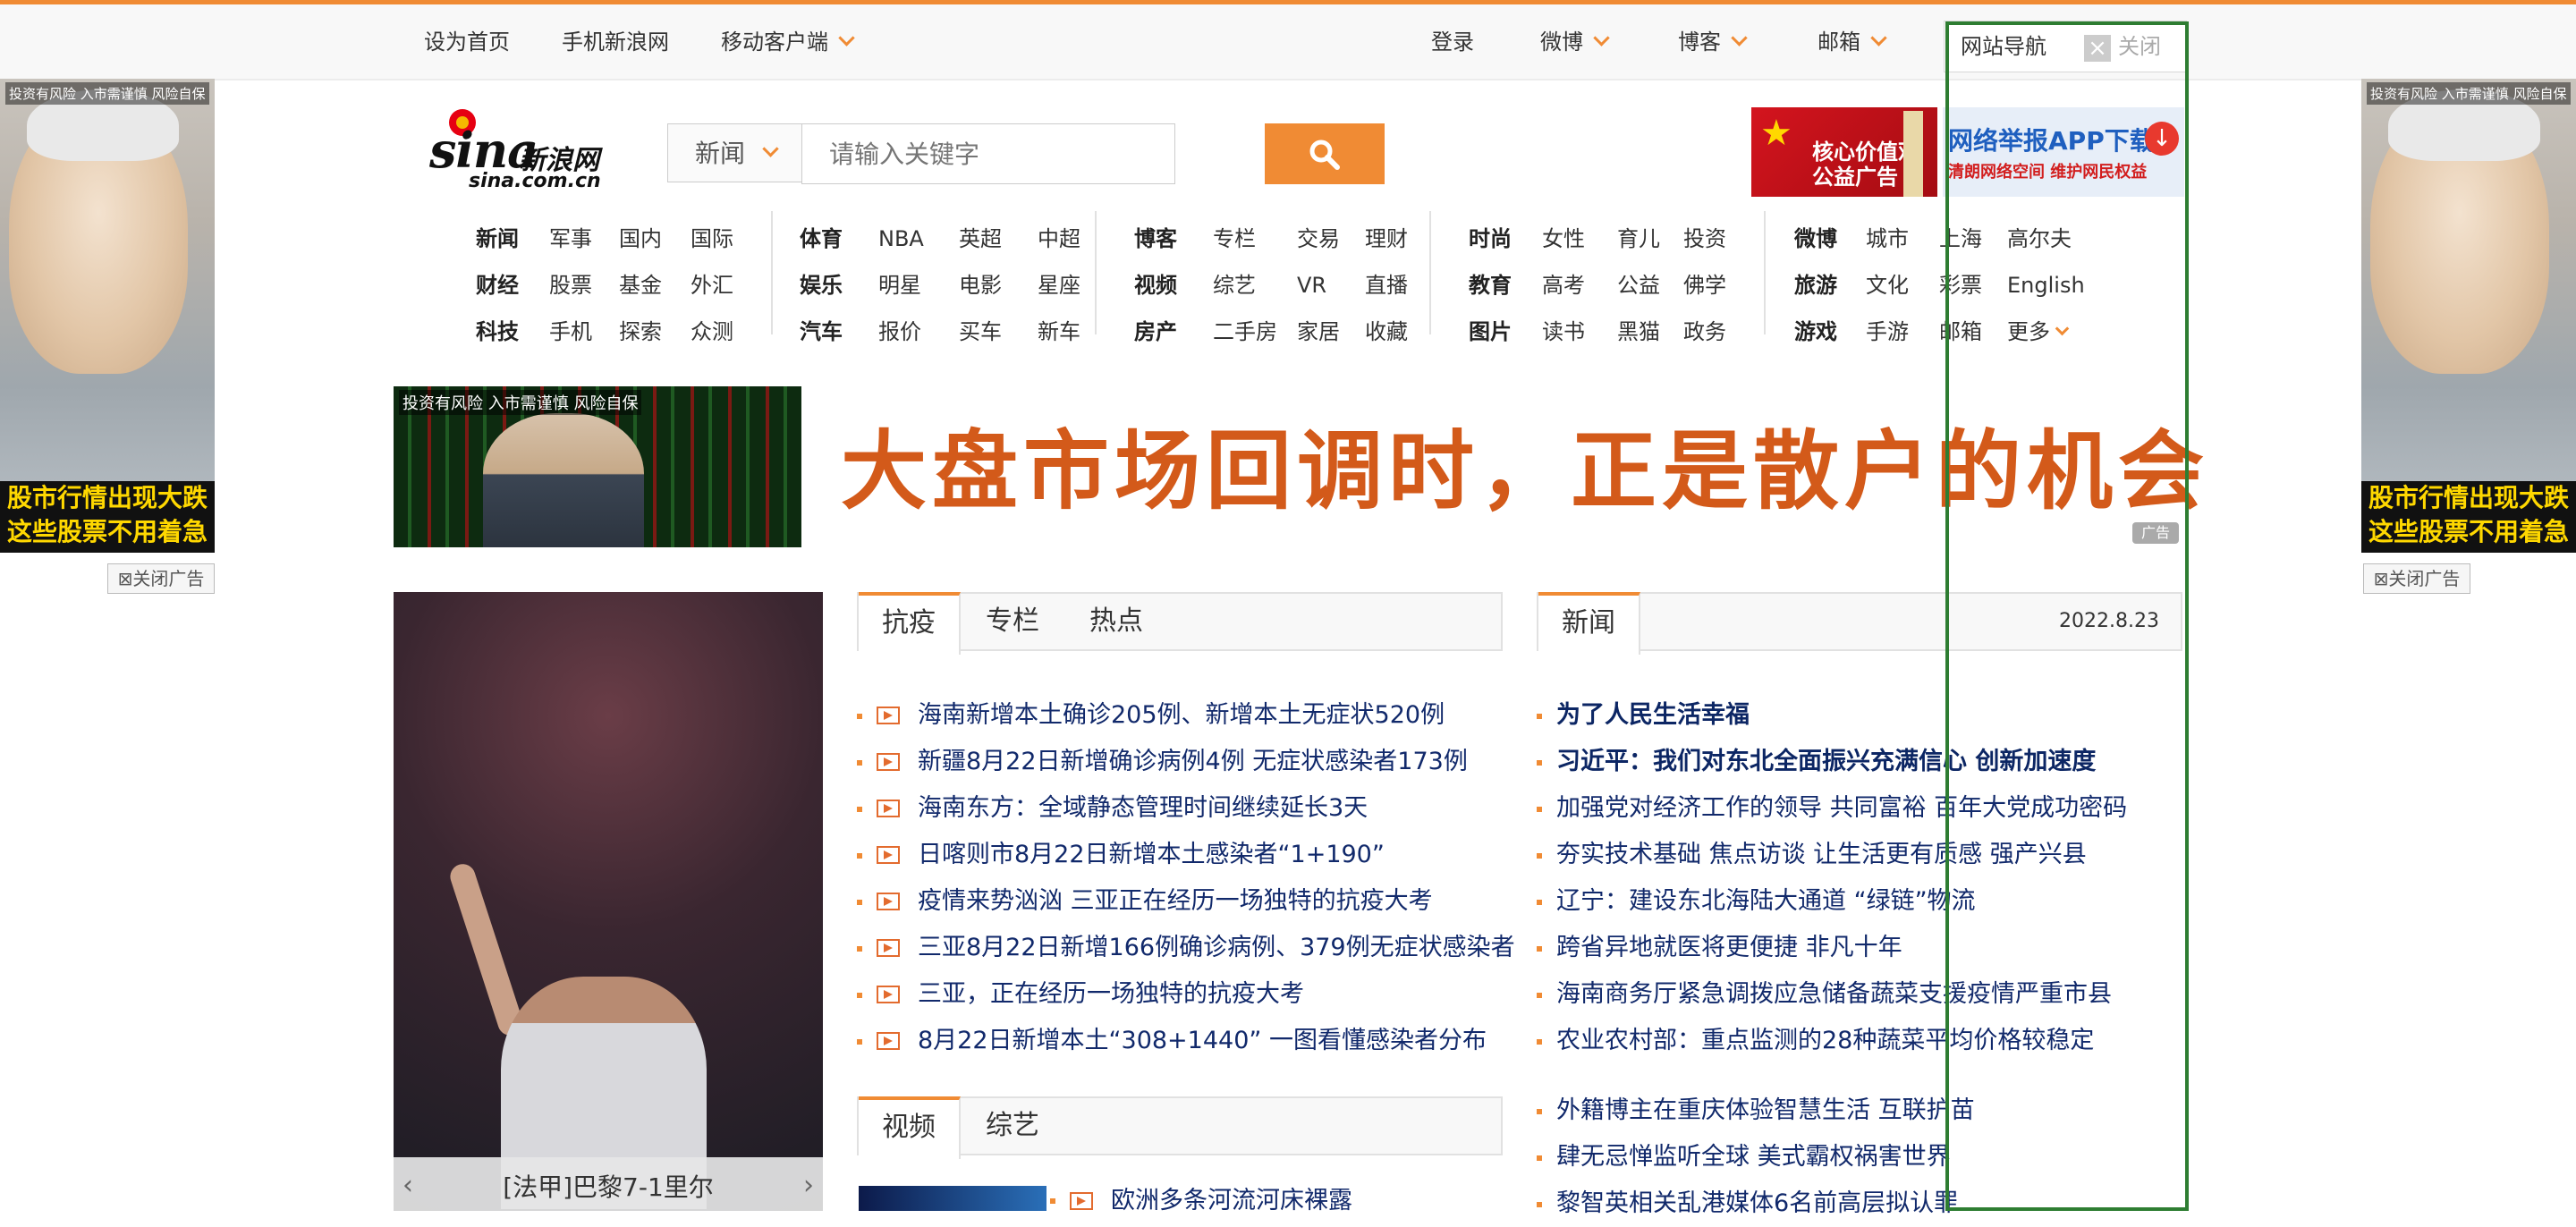 Image resolution: width=2576 pixels, height=1227 pixels. I want to click on weibo-menu: 微博, so click(1575, 42).